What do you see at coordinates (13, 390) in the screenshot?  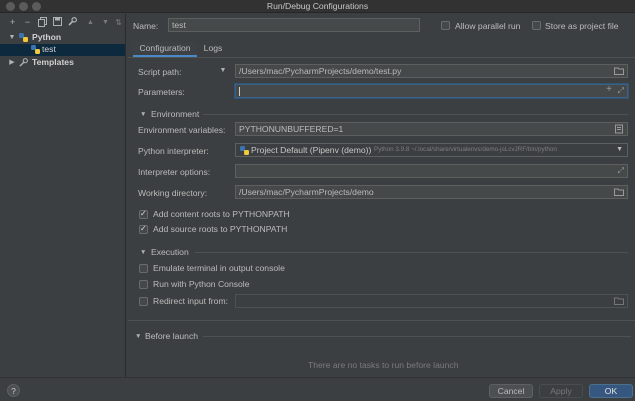 I see `help-icon: ?` at bounding box center [13, 390].